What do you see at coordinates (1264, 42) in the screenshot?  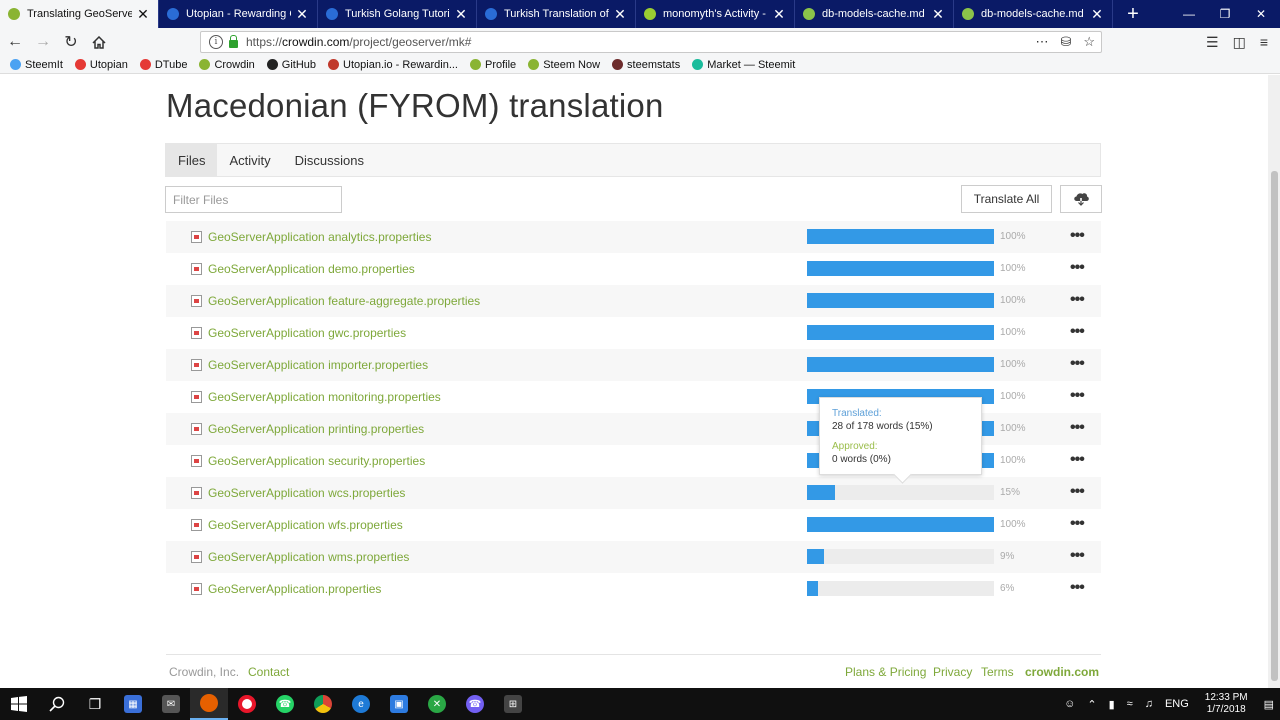 I see `menu-icon: ≡` at bounding box center [1264, 42].